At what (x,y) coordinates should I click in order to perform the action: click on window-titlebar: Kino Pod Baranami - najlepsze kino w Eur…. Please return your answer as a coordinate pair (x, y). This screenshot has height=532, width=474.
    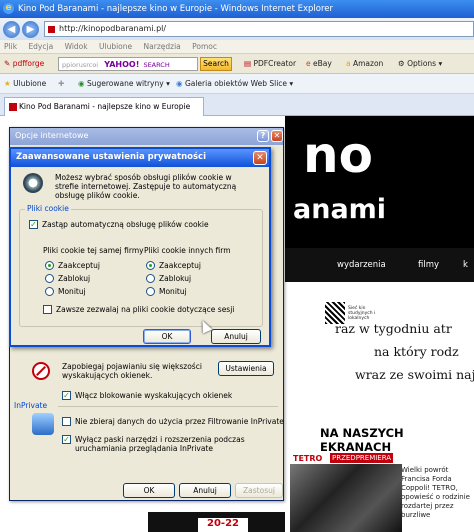
    Looking at the image, I should click on (237, 9).